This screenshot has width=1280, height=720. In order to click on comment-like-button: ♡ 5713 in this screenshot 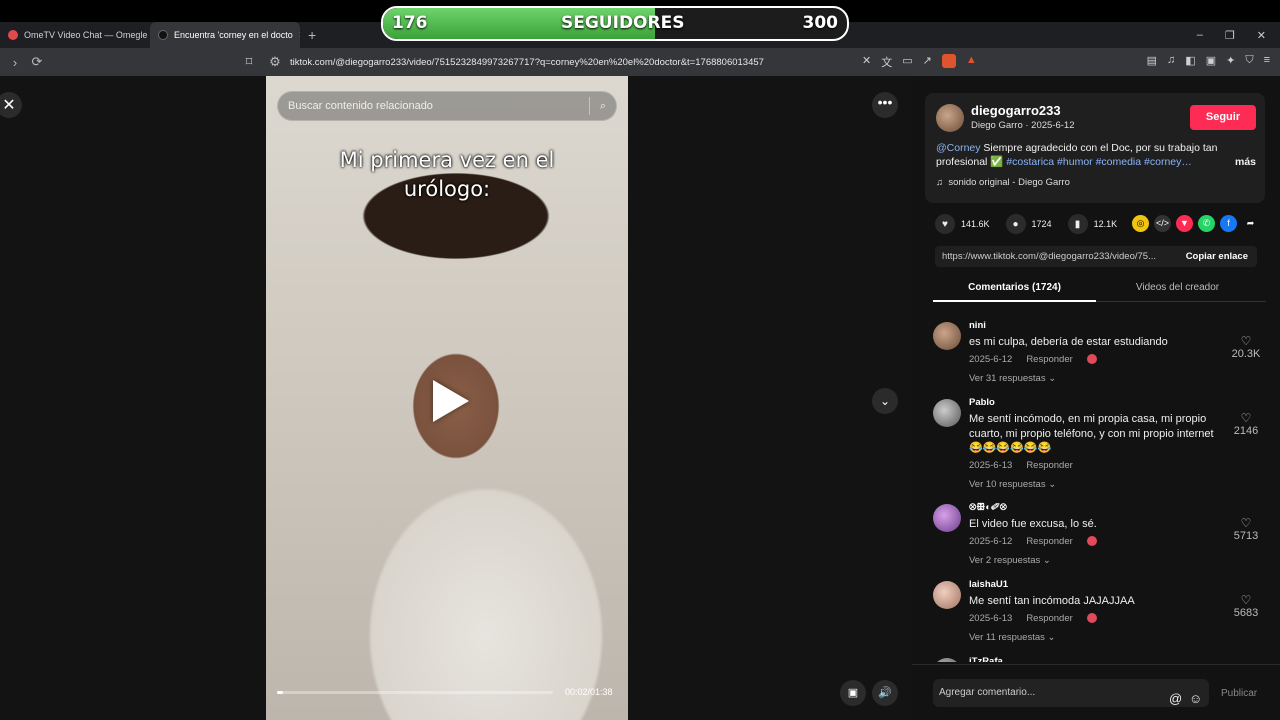, I will do `click(1246, 529)`.